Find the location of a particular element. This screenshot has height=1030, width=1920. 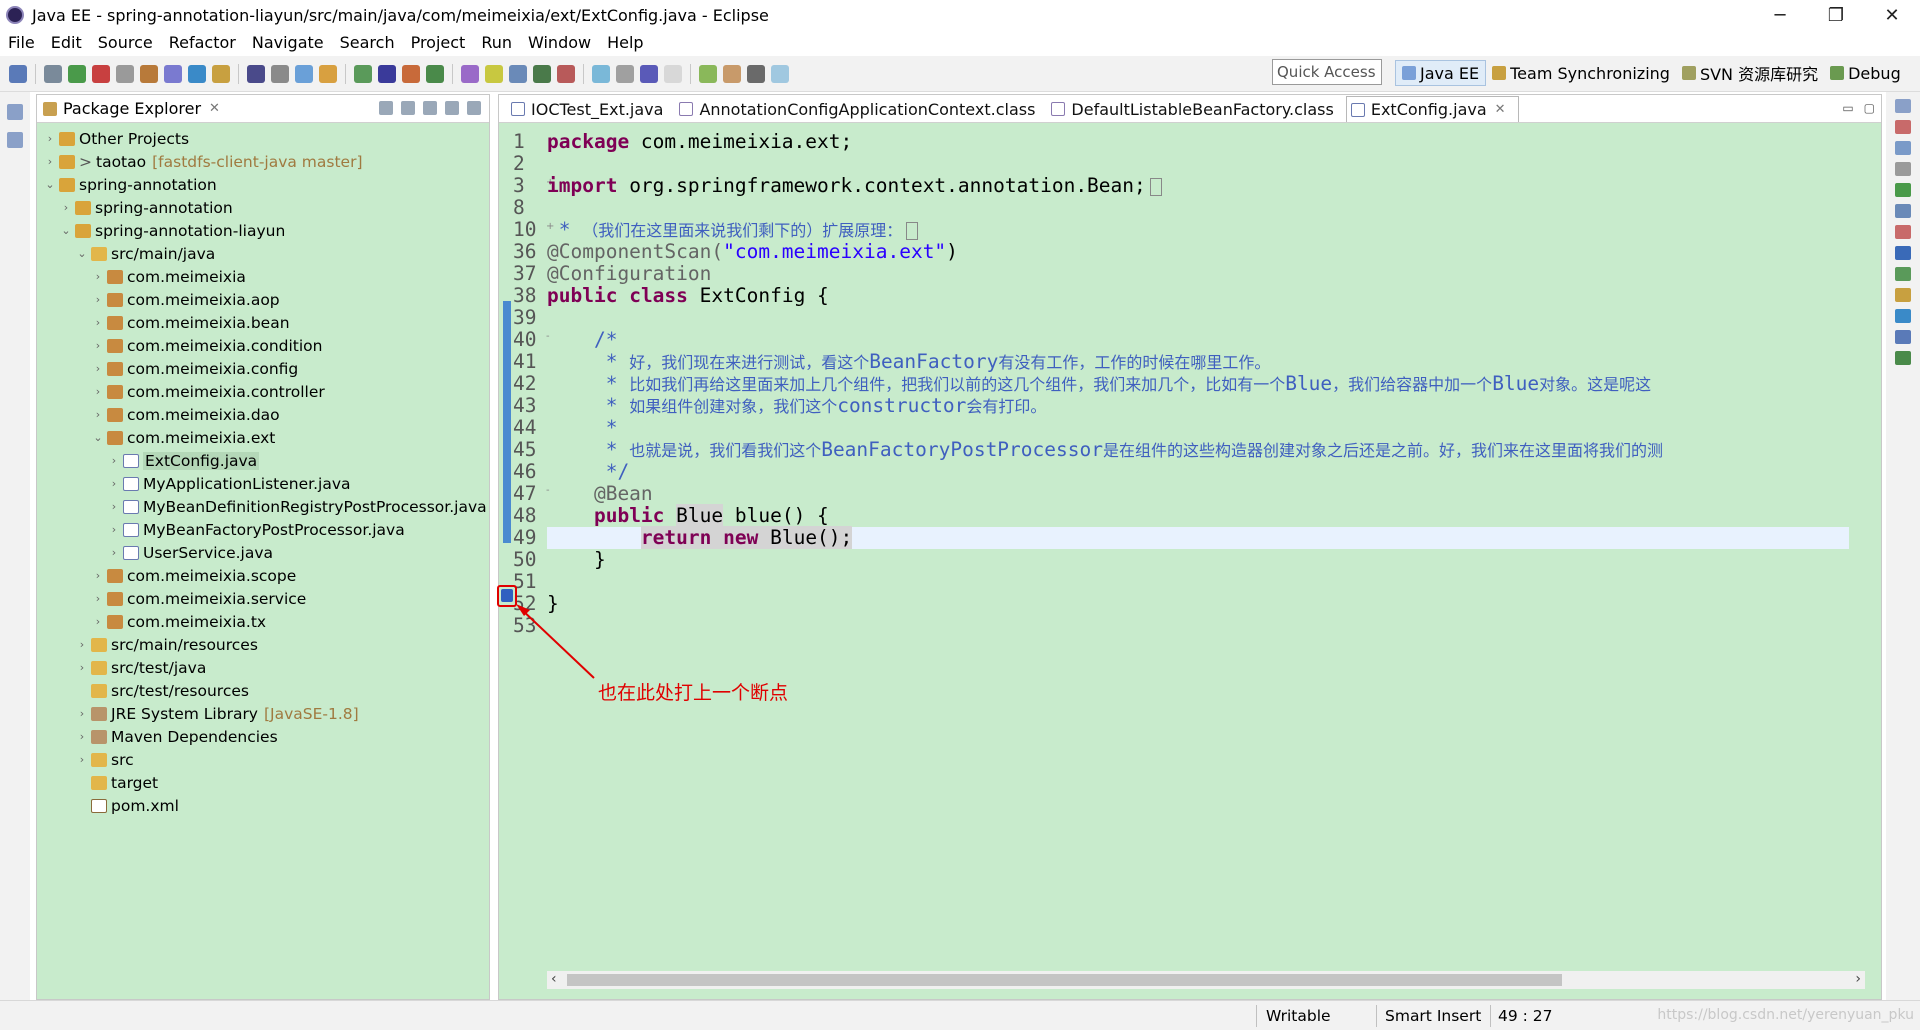

close-button: ✕ is located at coordinates (1892, 15).